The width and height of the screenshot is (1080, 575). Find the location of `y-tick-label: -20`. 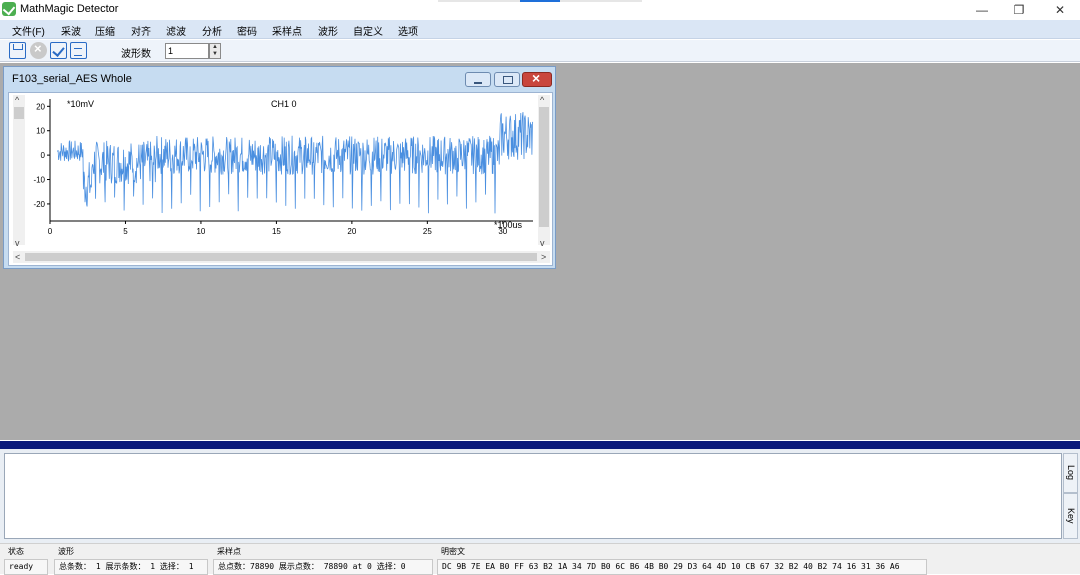

y-tick-label: -20 is located at coordinates (39, 204).